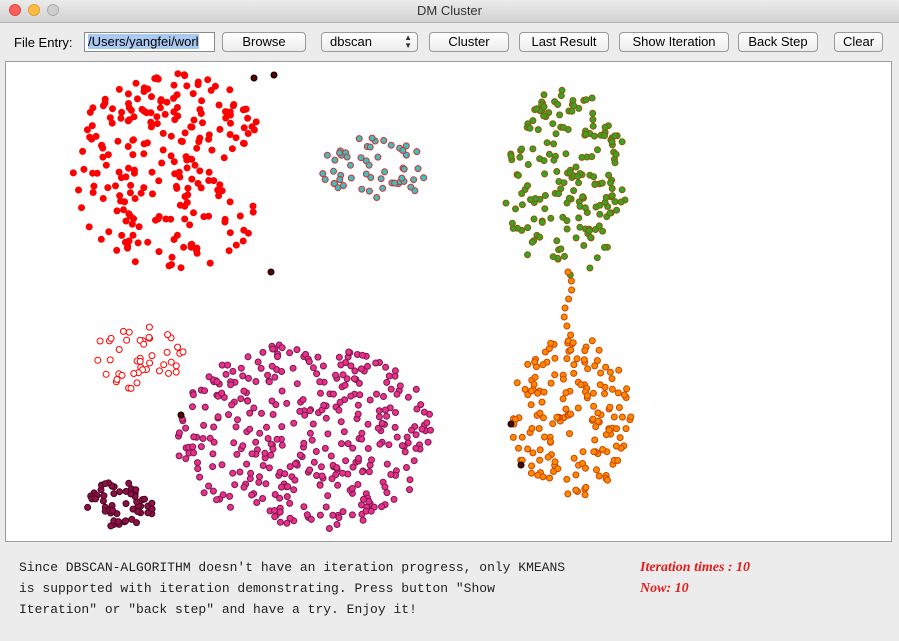  I want to click on select-arrows-icon: ▲ ▼, so click(408, 41).